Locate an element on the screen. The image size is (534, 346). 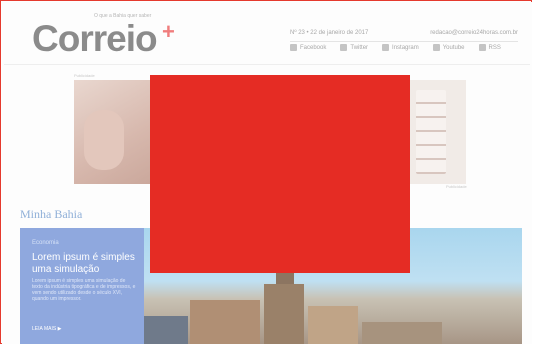
social-label: Facebook is located at coordinates (313, 47).